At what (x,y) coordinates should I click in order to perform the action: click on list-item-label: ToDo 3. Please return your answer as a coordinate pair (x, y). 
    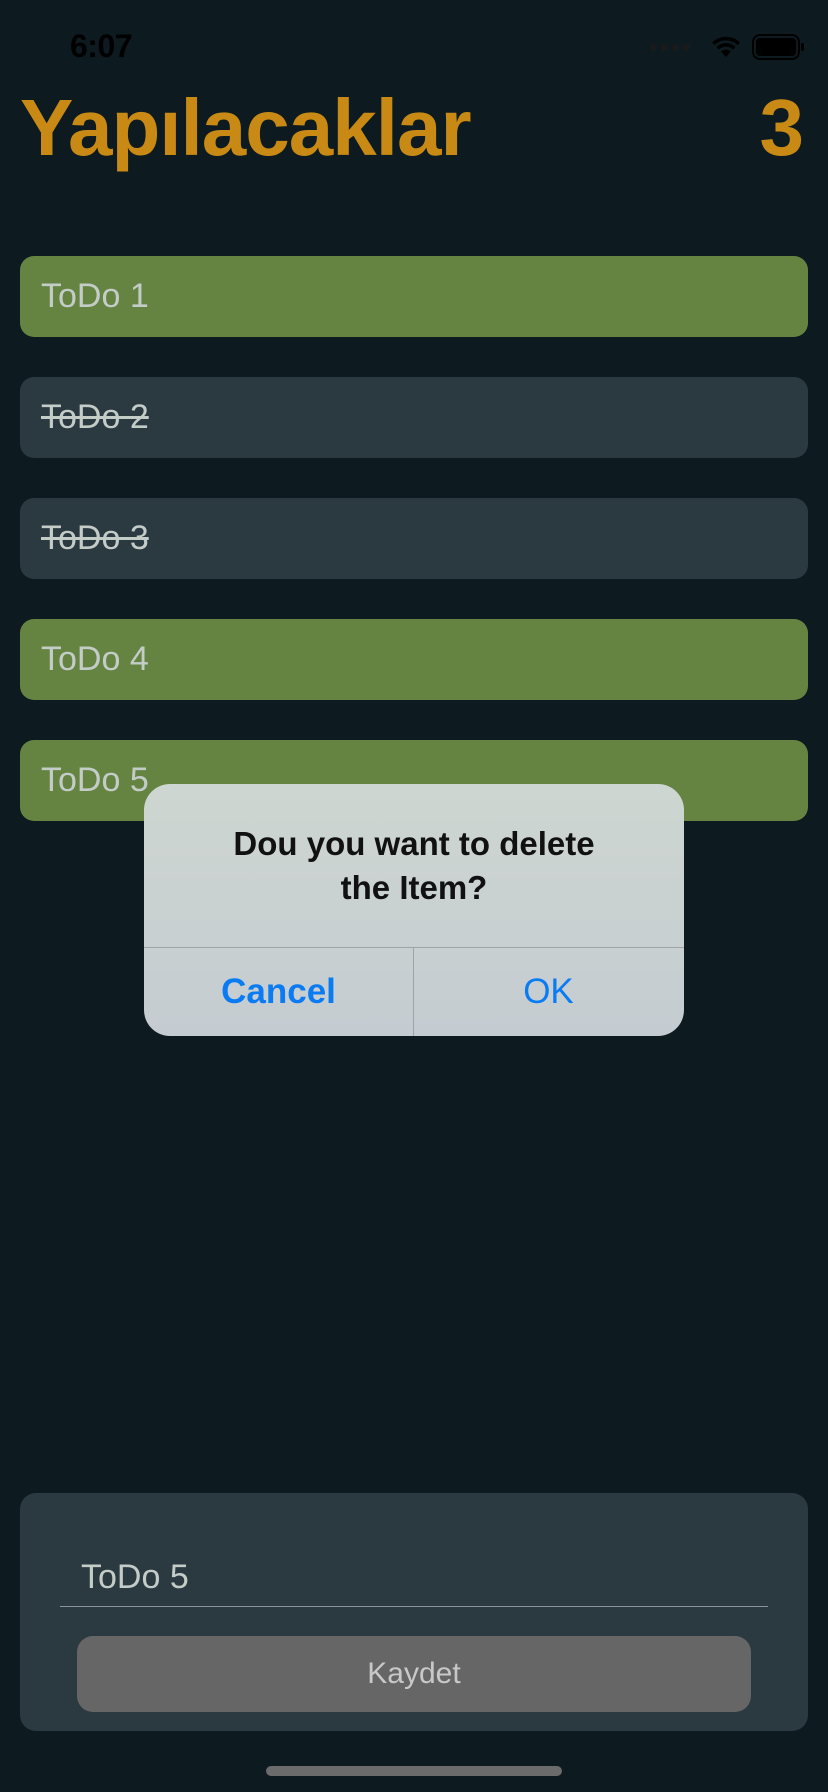
    Looking at the image, I should click on (95, 538).